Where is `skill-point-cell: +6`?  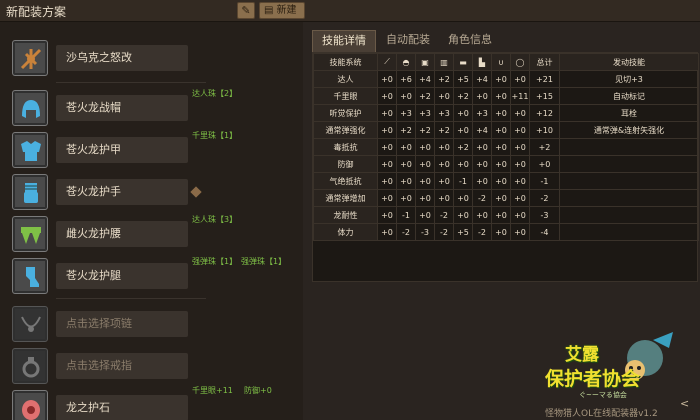
skill-point-cell: +6 is located at coordinates (406, 79).